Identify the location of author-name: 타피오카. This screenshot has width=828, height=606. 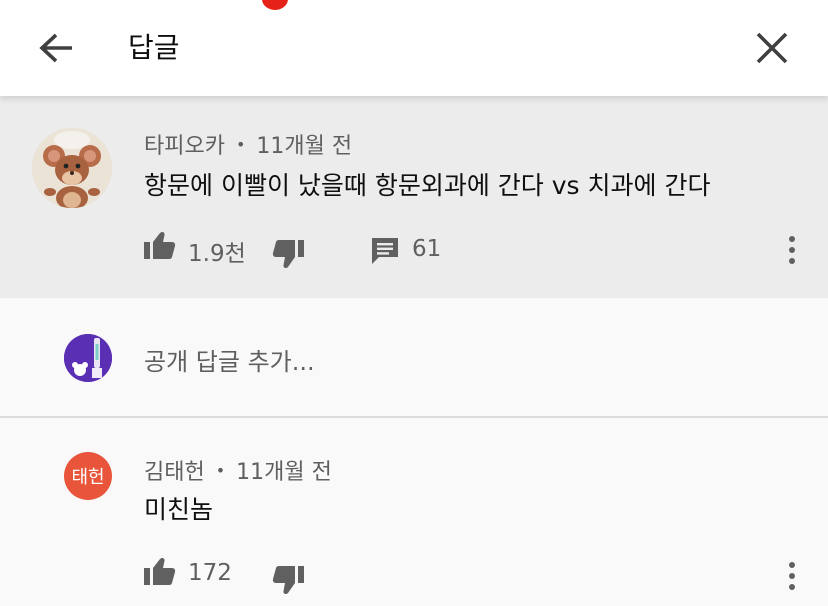
(184, 146).